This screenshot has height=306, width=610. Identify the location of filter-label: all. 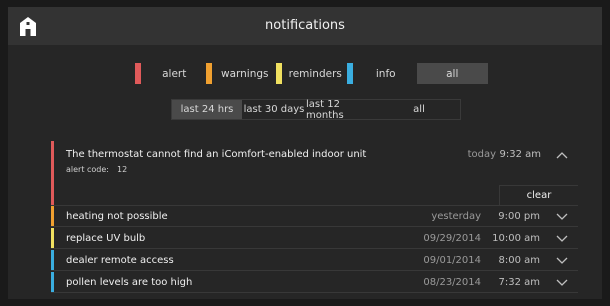
(452, 73).